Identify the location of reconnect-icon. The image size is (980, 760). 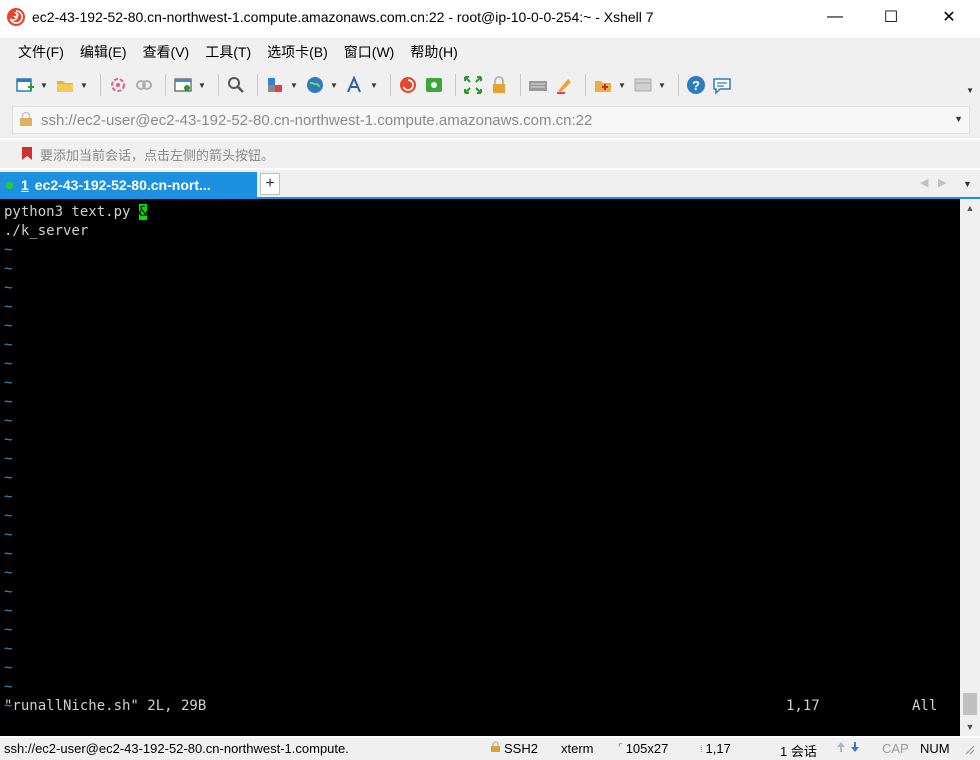
(118, 85).